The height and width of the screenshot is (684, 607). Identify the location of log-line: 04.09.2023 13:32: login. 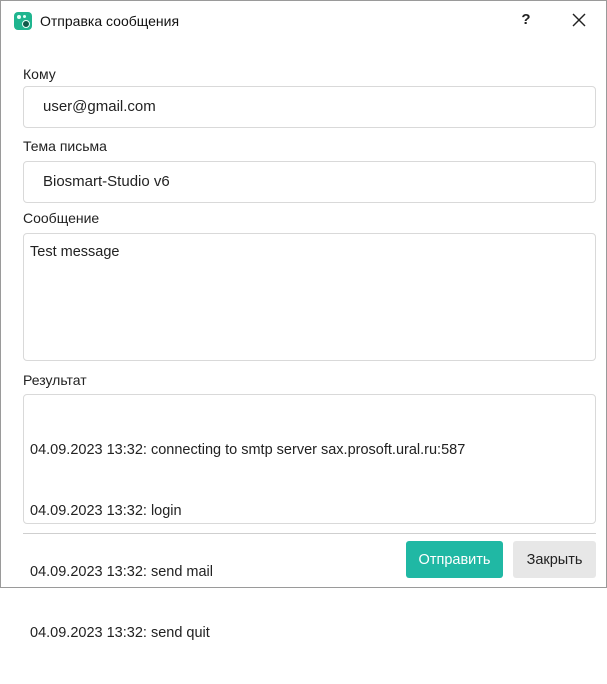
(106, 511).